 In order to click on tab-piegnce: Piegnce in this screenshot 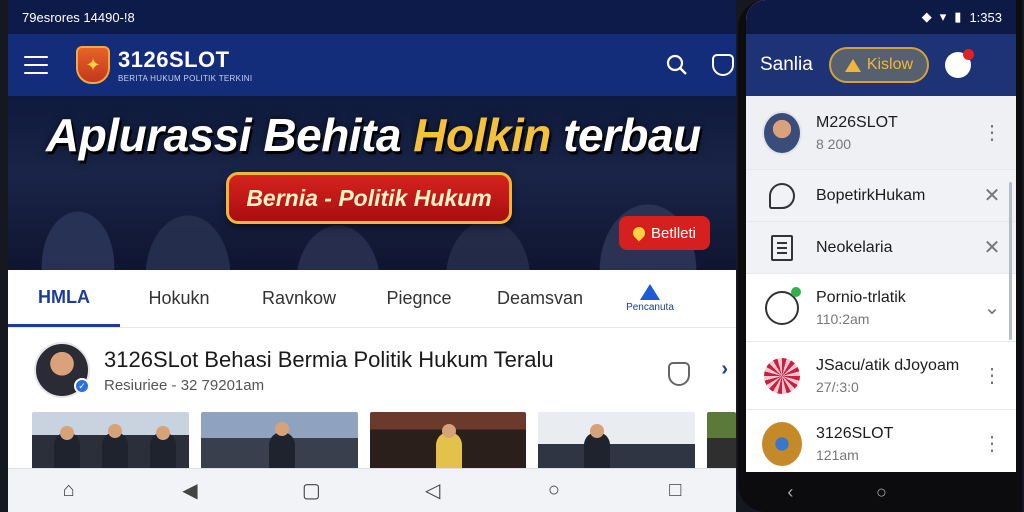, I will do `click(419, 298)`.